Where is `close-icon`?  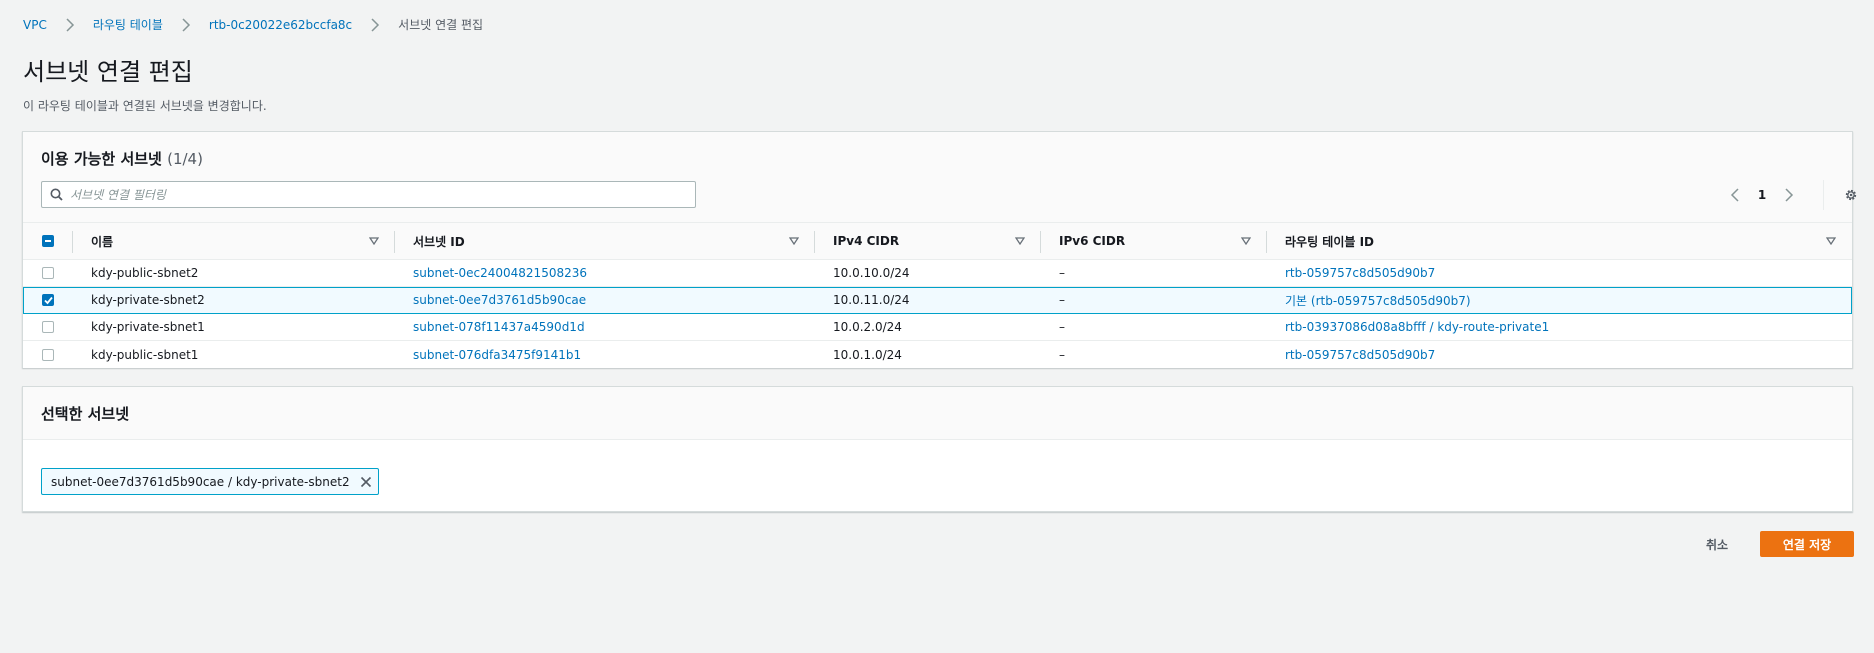 close-icon is located at coordinates (365, 481).